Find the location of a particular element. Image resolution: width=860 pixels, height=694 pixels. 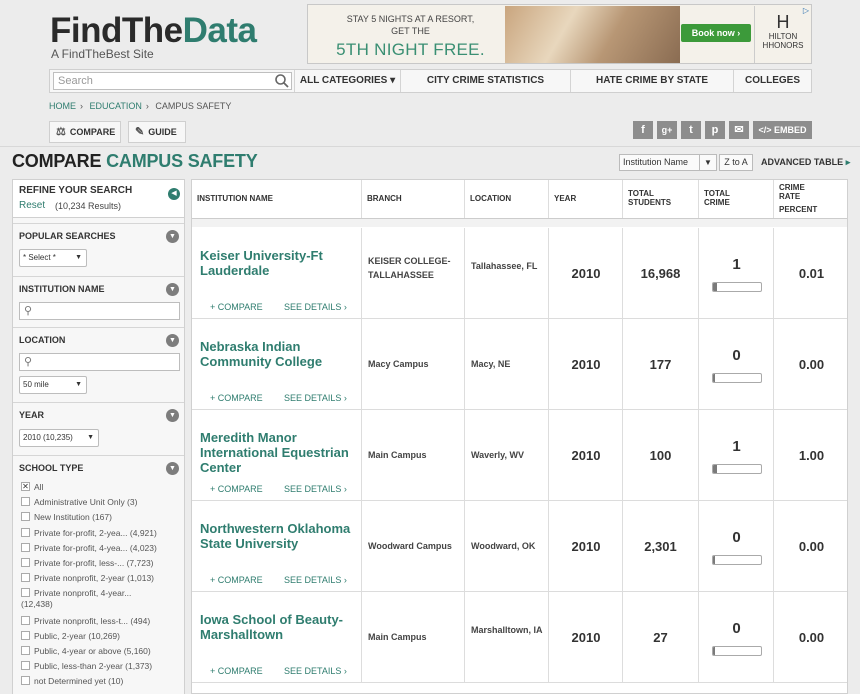

branch-value: Main Campus is located at coordinates (397, 637).